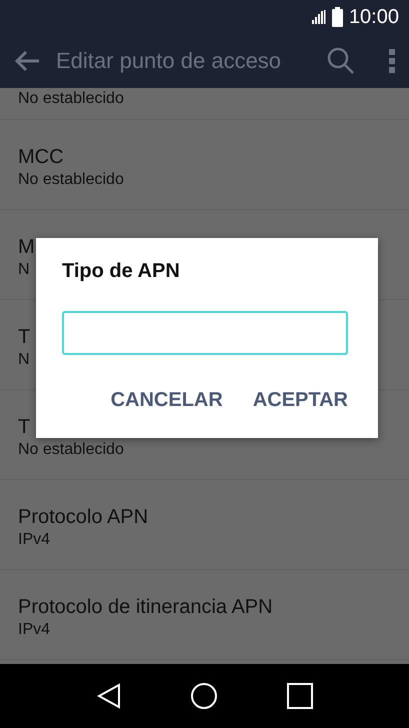  Describe the element at coordinates (392, 61) in the screenshot. I see `more-options-icon` at that location.